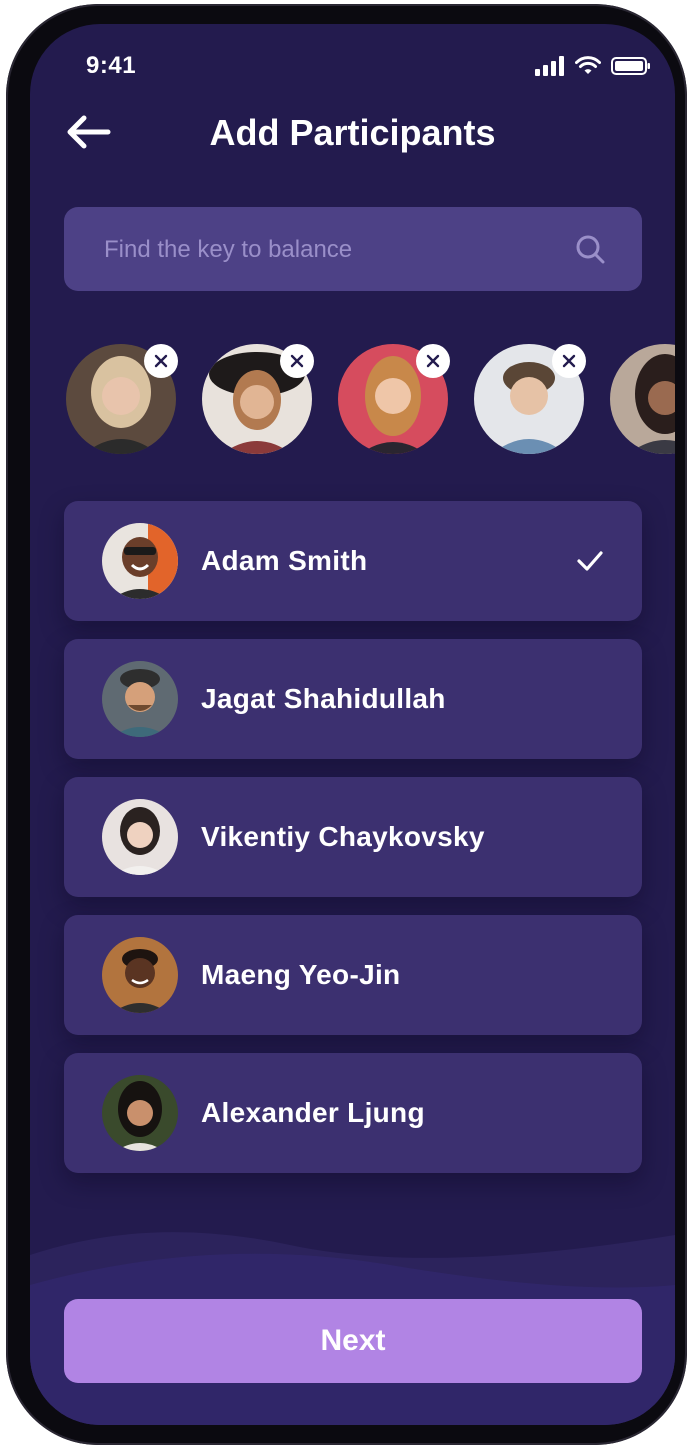  I want to click on contact-row: Alexander Ljung, so click(353, 1113).